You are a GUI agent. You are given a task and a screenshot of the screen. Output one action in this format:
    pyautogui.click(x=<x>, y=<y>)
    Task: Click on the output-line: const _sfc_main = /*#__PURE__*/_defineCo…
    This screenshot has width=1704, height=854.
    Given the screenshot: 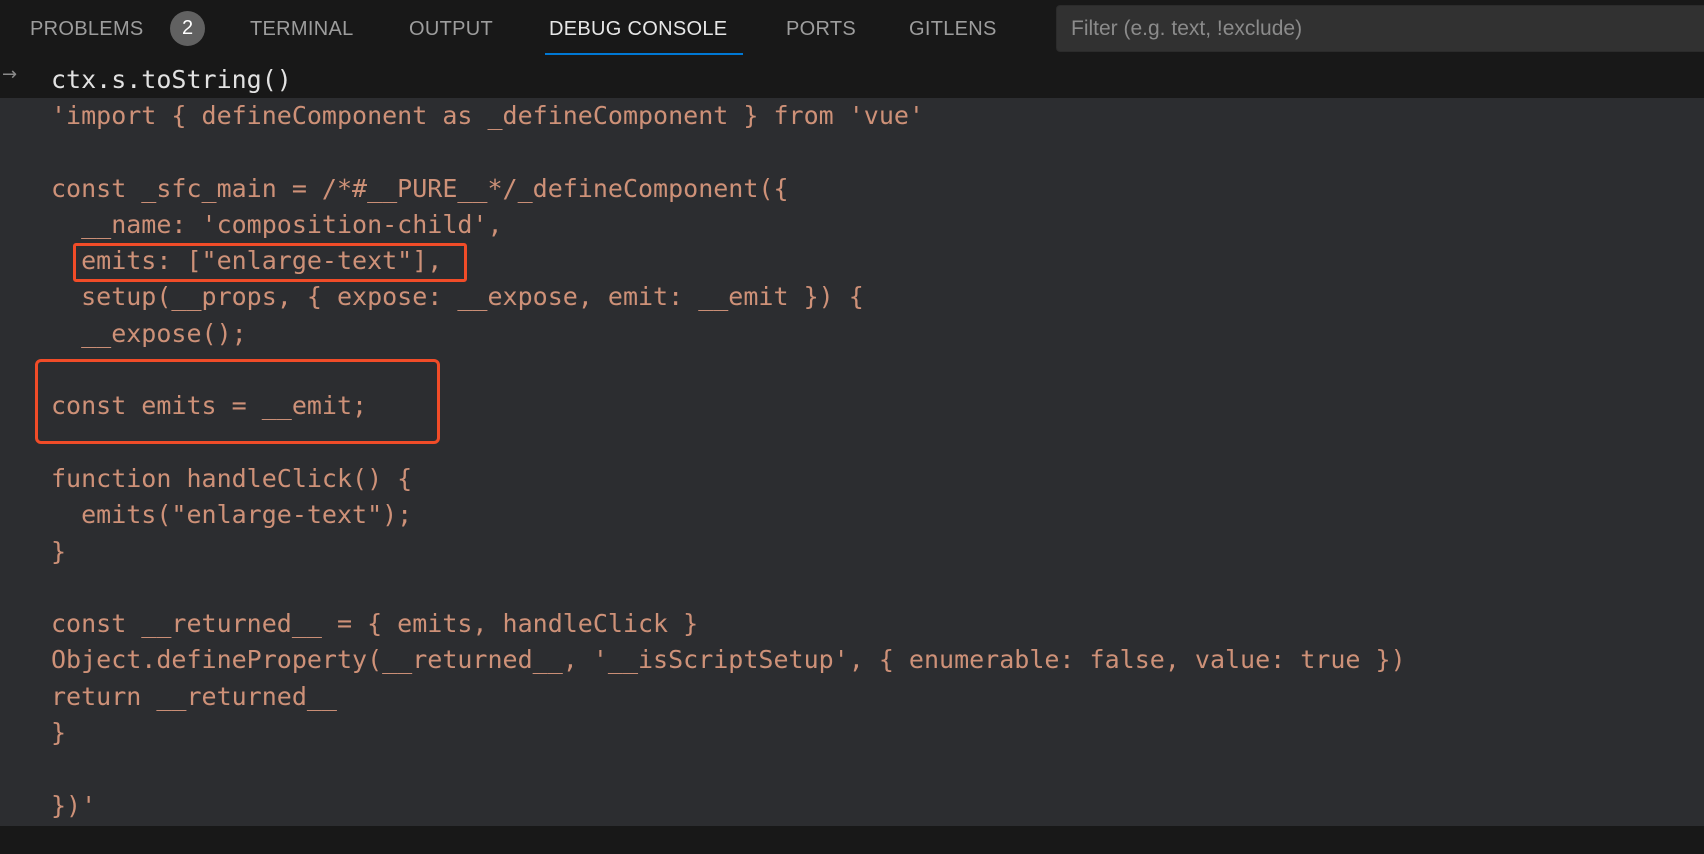 What is the action you would take?
    pyautogui.click(x=420, y=188)
    